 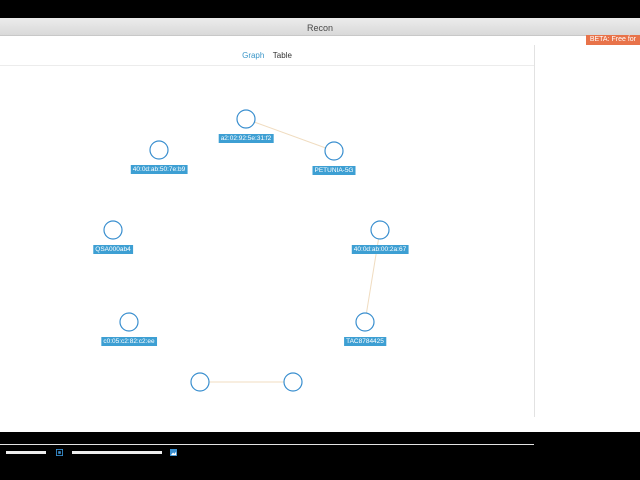 I want to click on graph-toolbar, so click(x=267, y=452).